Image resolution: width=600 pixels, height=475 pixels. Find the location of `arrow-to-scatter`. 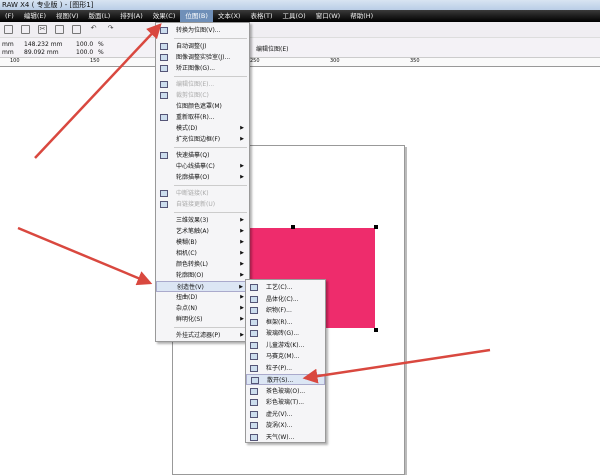

arrow-to-scatter is located at coordinates (396, 366).